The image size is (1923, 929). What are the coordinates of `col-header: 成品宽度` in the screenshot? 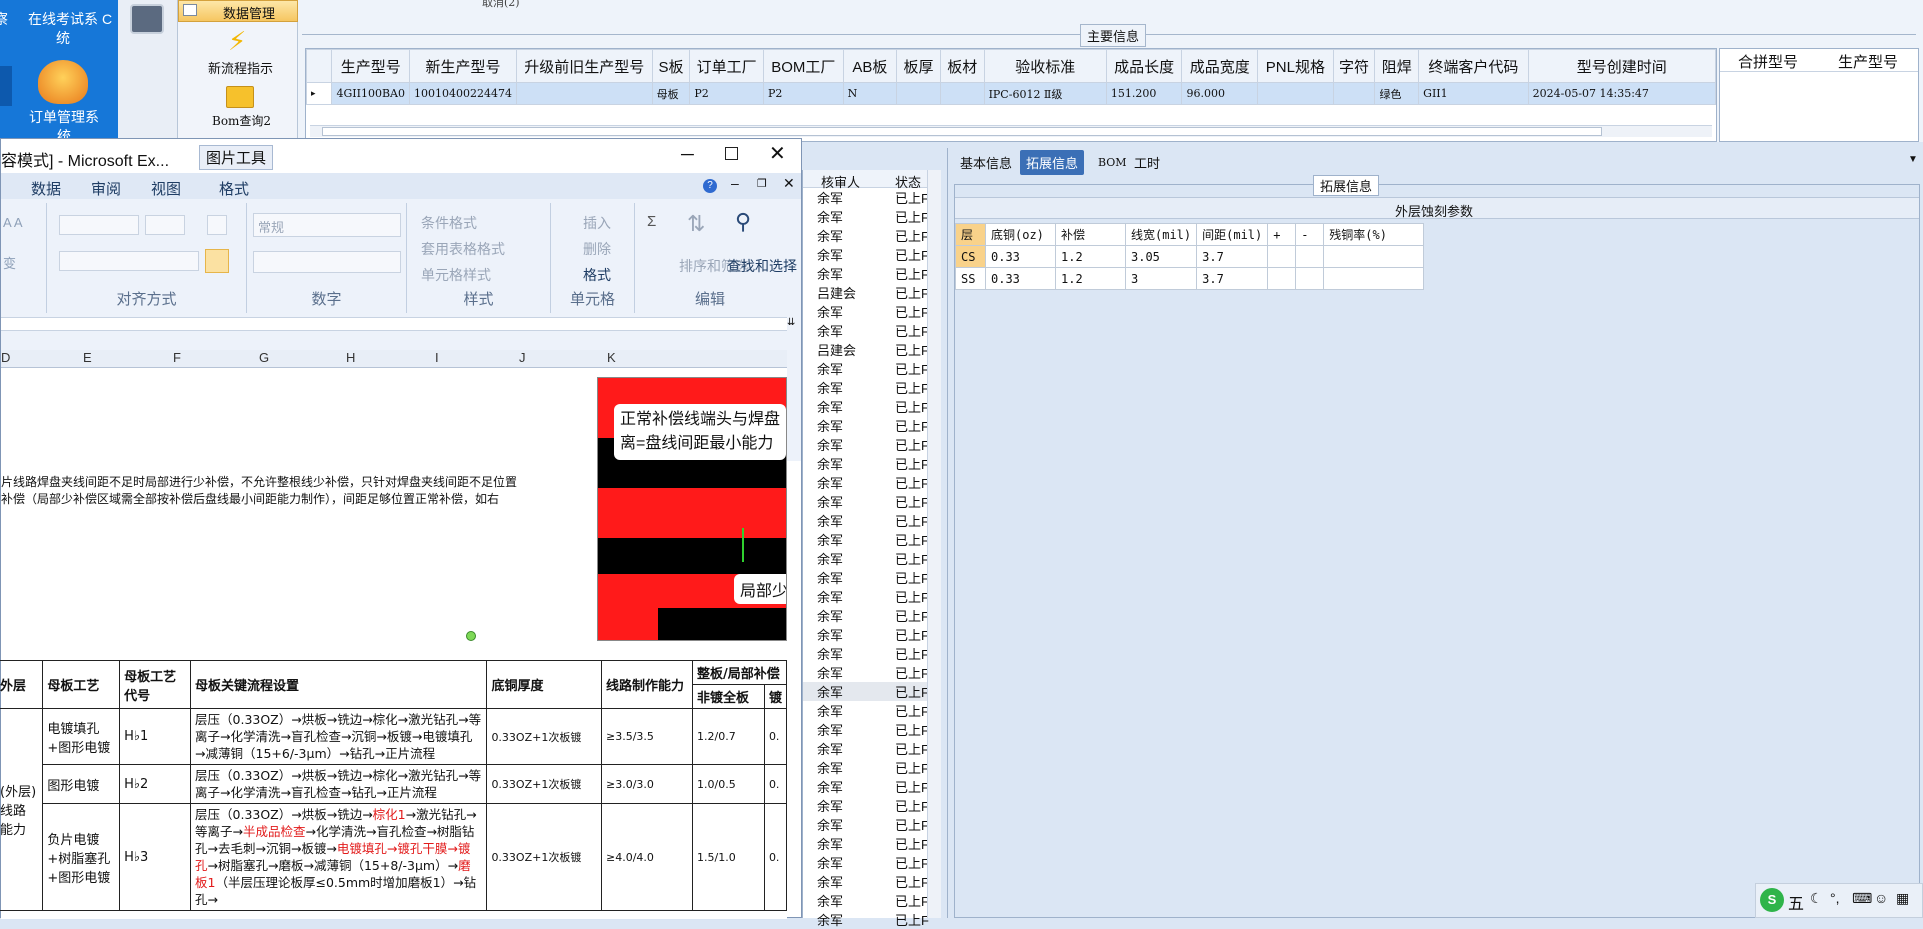 It's located at (1220, 66).